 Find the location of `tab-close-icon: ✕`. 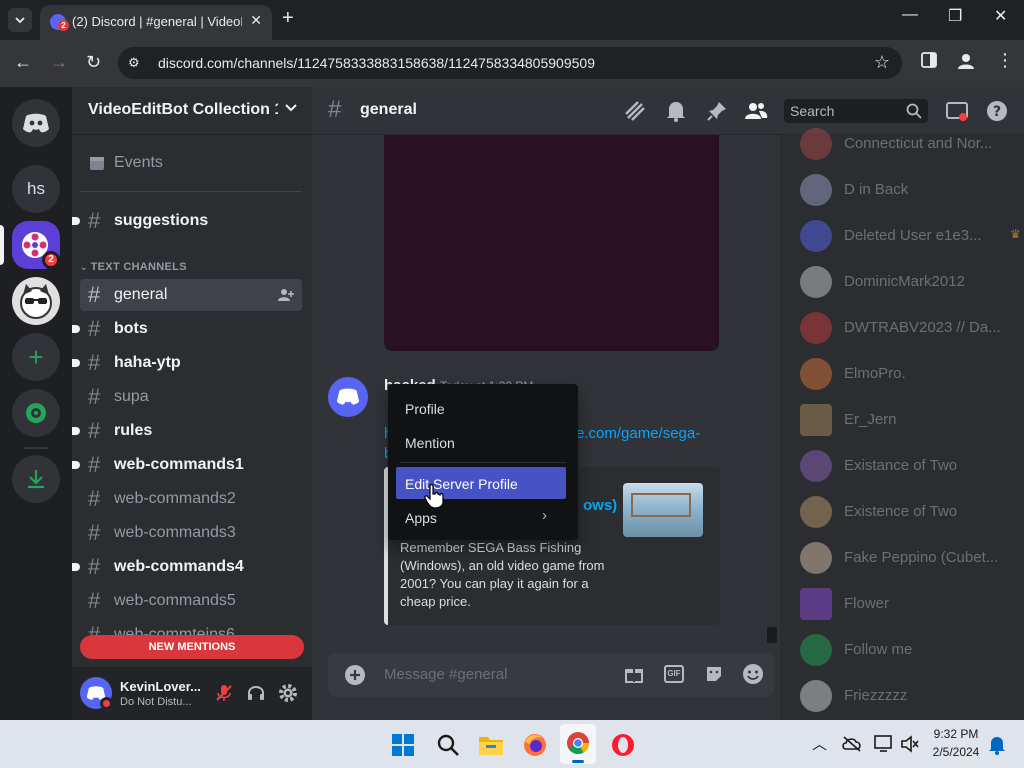

tab-close-icon: ✕ is located at coordinates (256, 20).